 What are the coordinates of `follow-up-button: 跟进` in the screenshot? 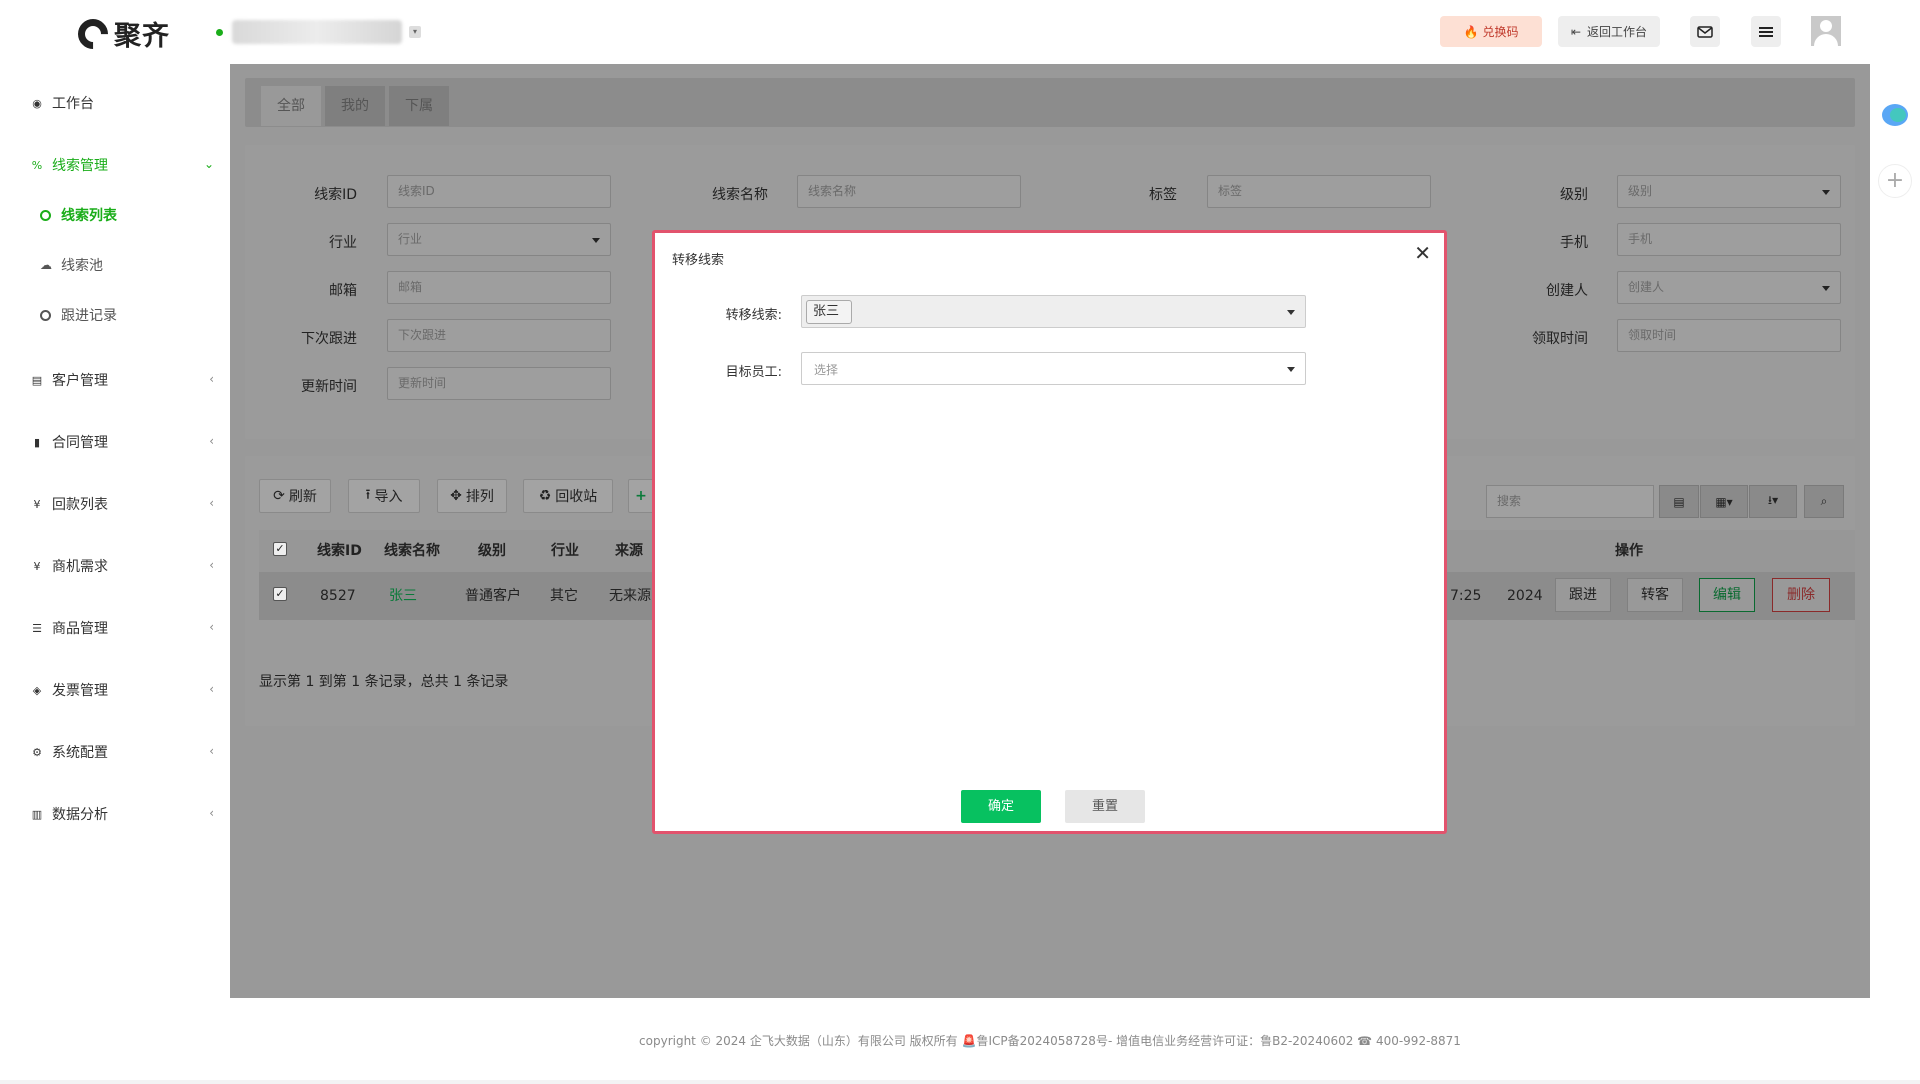 It's located at (1583, 595).